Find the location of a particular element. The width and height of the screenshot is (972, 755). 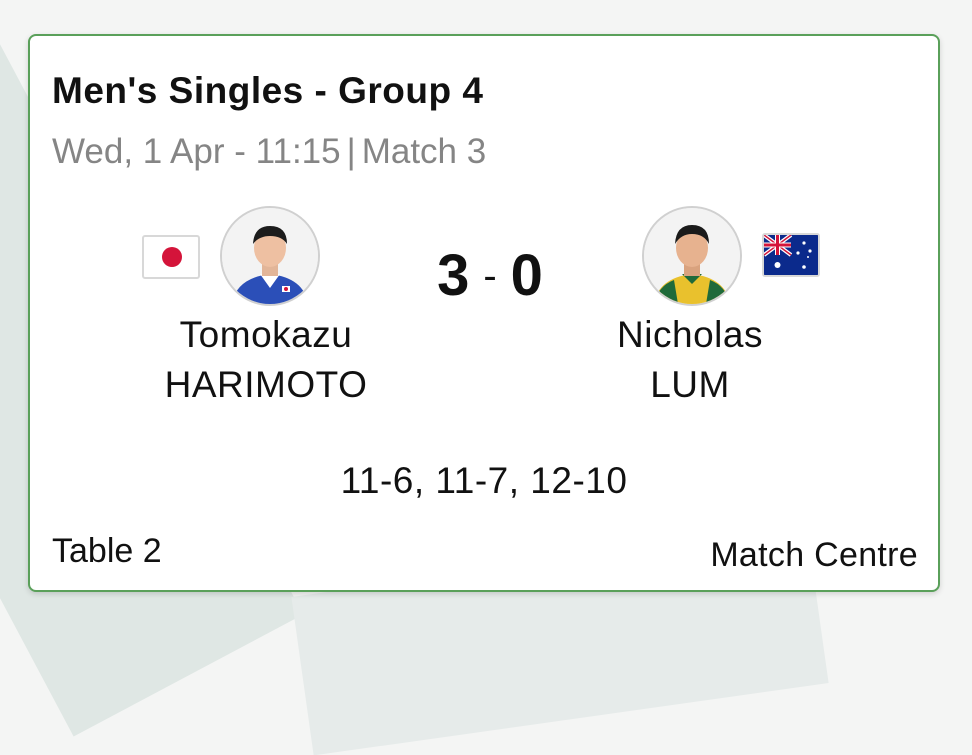

player1-score: 3 is located at coordinates (453, 275).